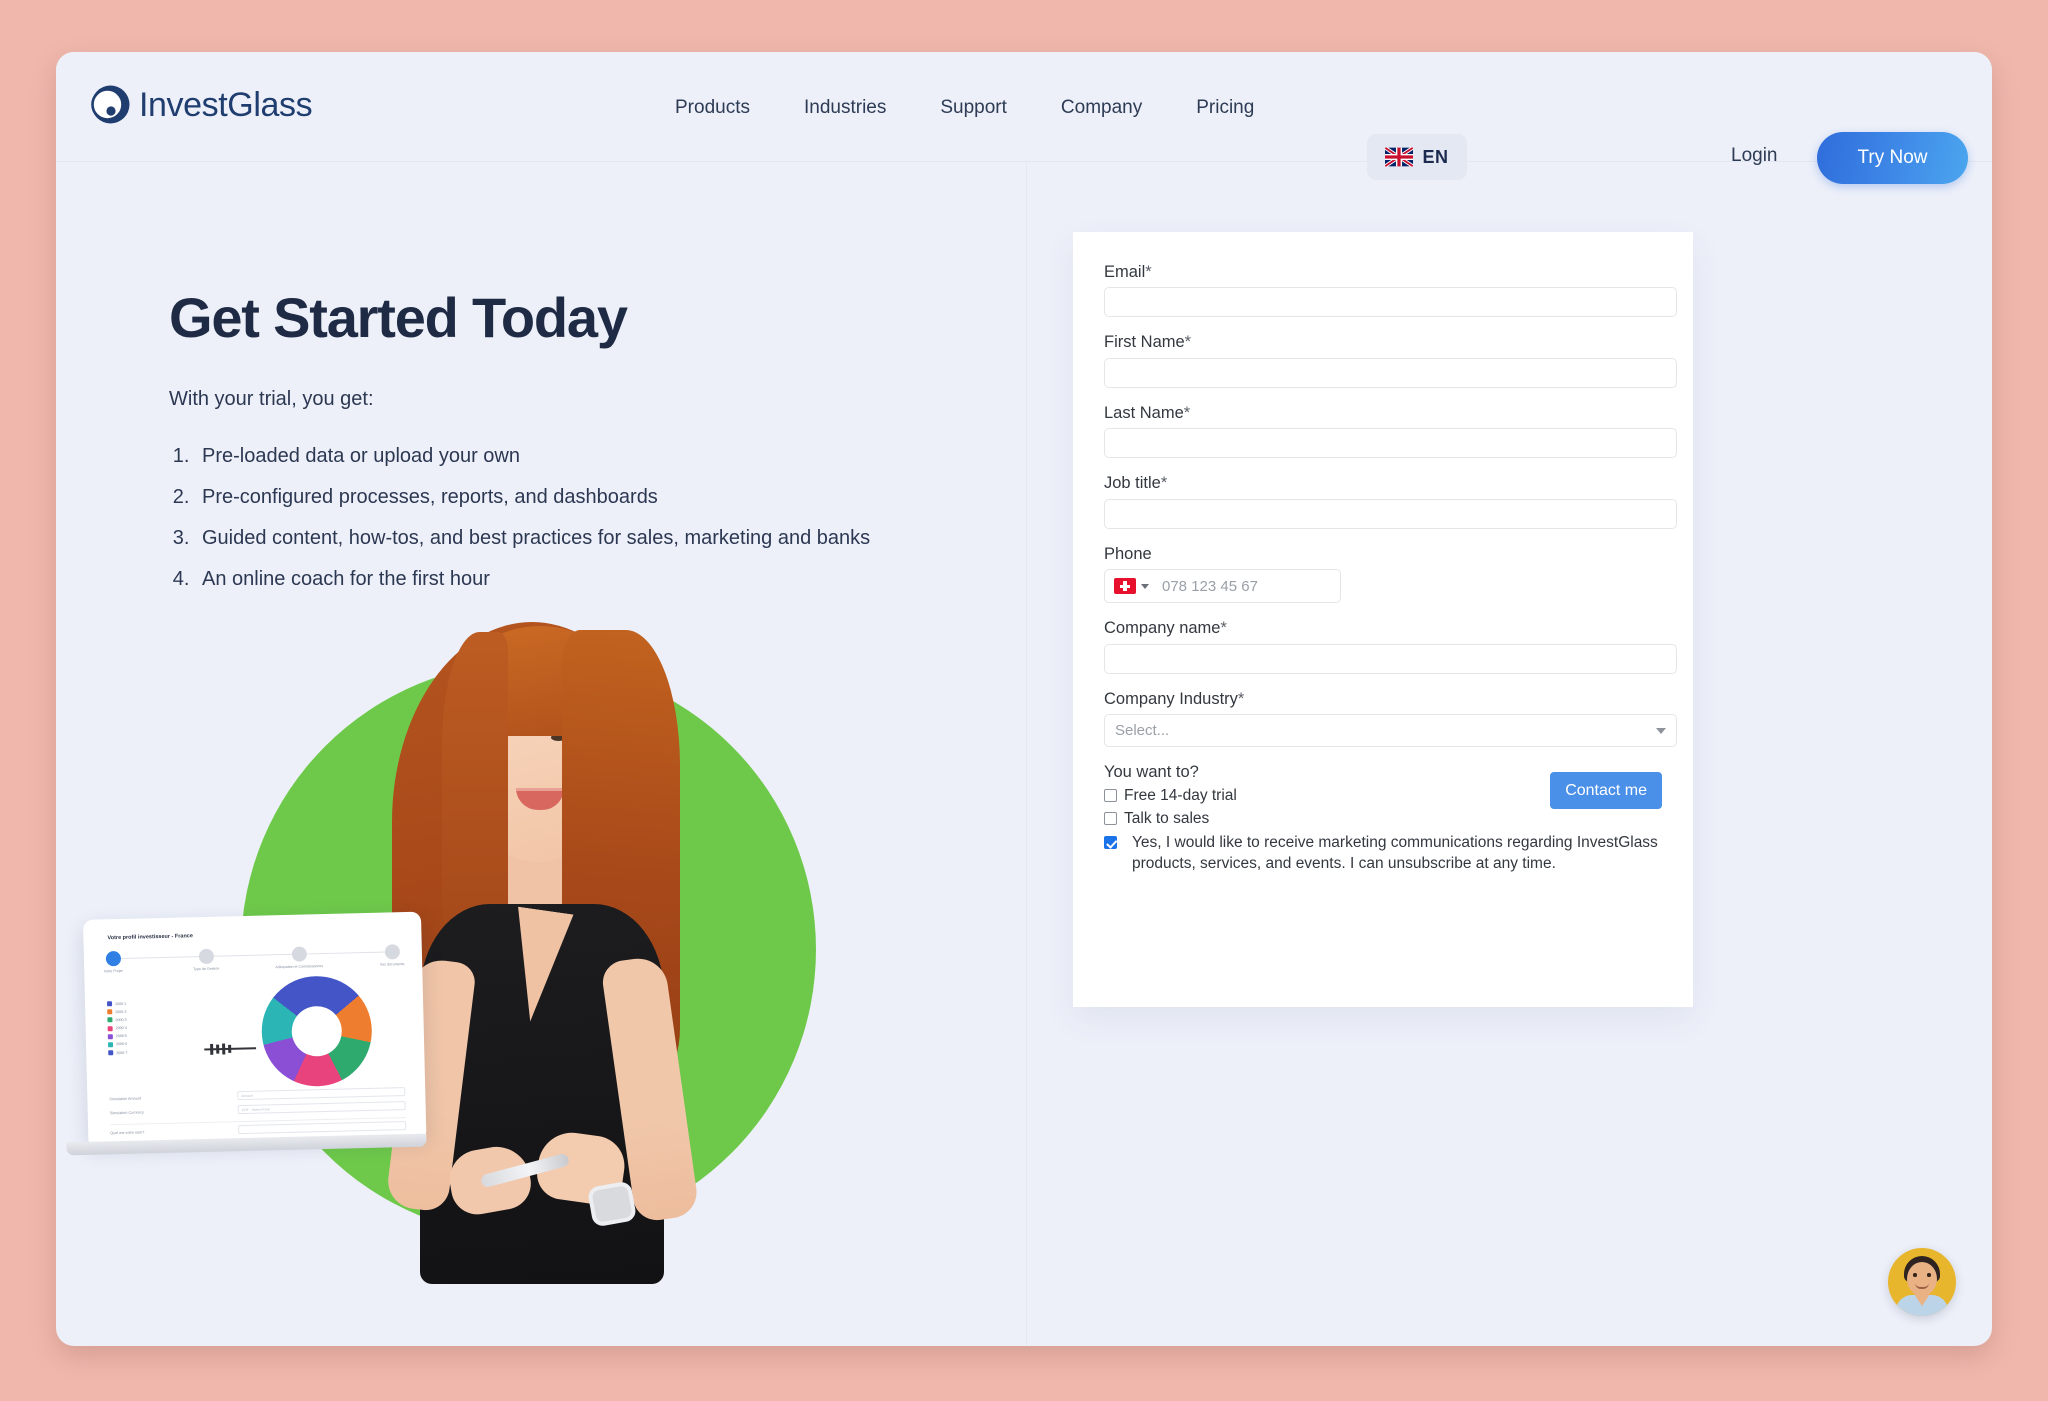  I want to click on first-name-label: First Name*, so click(1148, 342).